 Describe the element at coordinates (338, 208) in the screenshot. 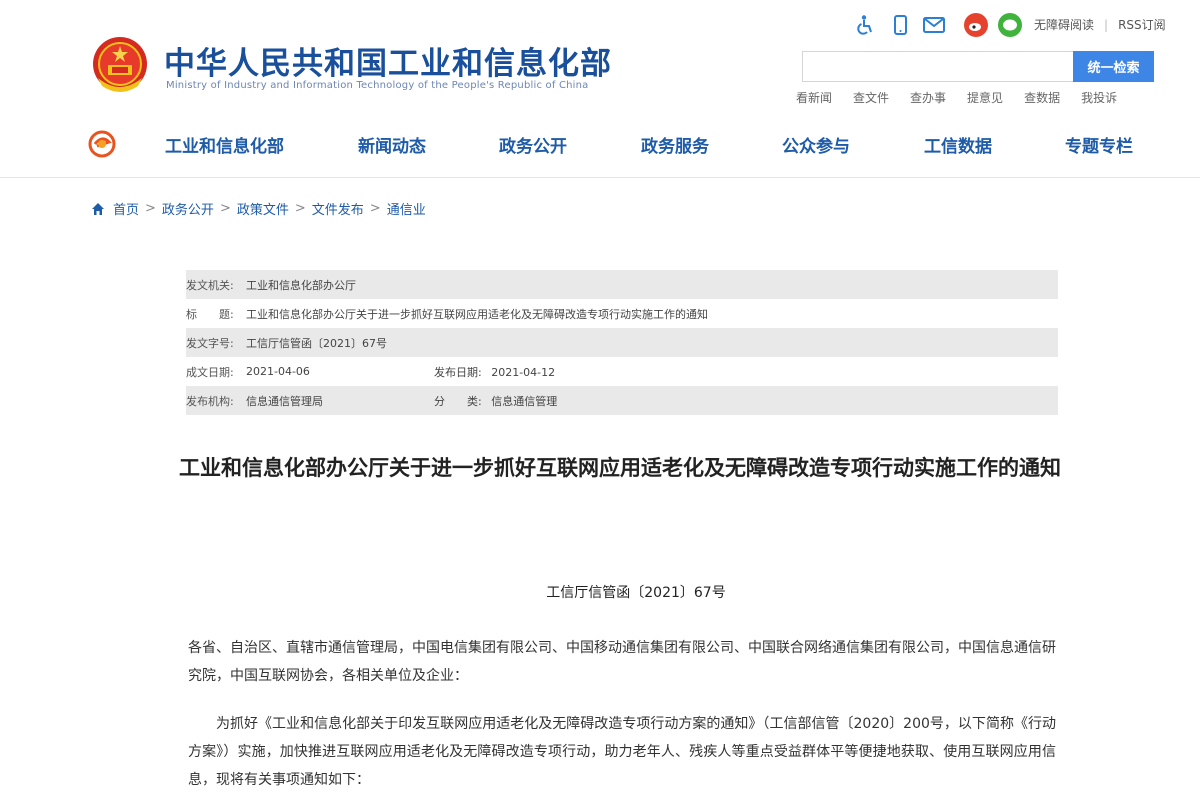

I see `breadcrumb-release: 文件发布` at that location.